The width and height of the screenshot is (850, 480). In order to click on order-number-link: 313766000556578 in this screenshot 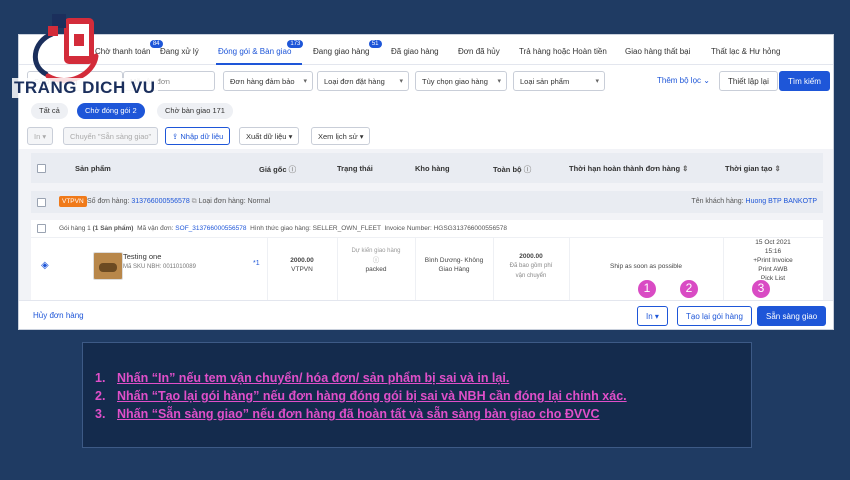, I will do `click(160, 201)`.